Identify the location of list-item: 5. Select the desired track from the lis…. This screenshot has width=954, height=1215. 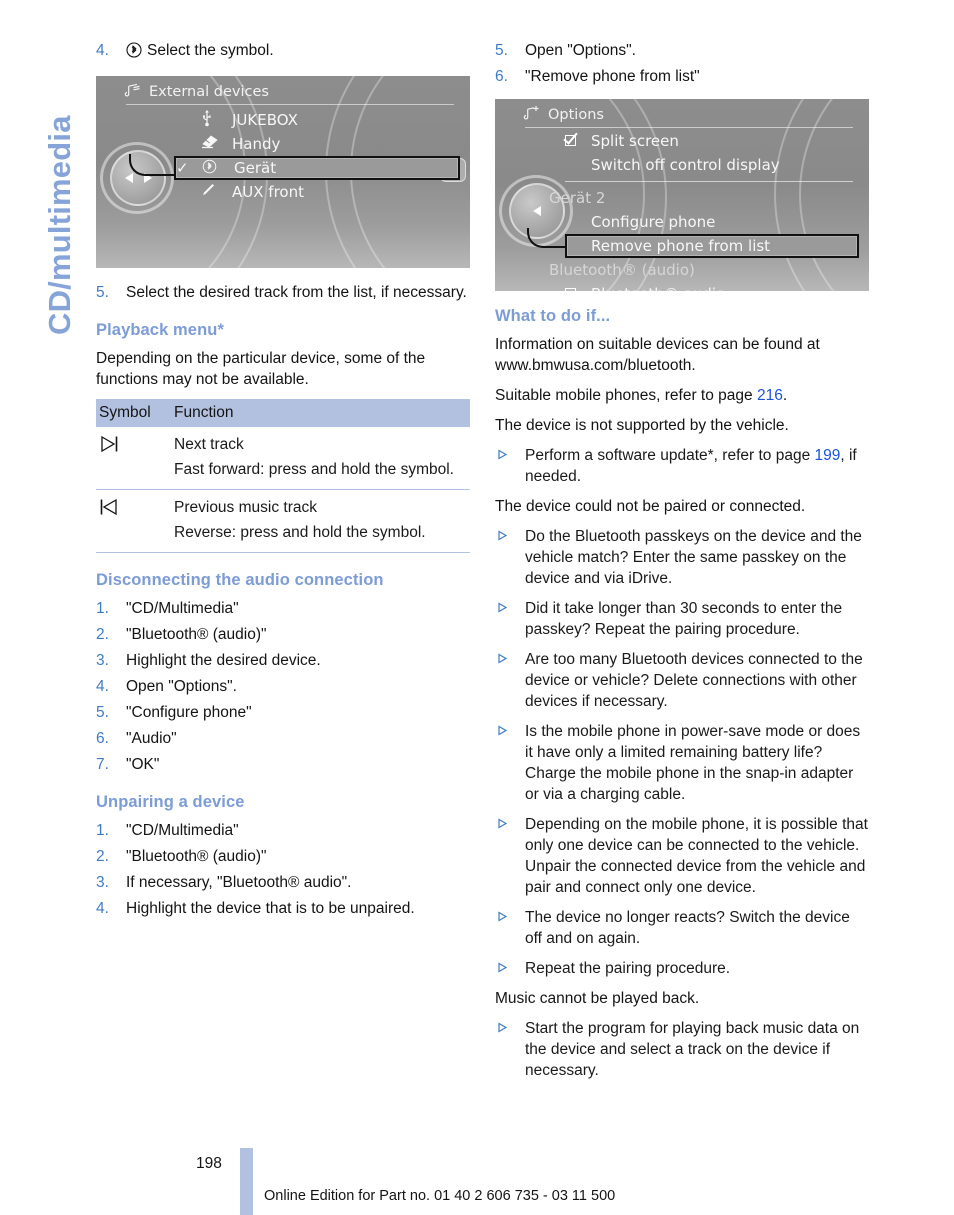
(283, 292).